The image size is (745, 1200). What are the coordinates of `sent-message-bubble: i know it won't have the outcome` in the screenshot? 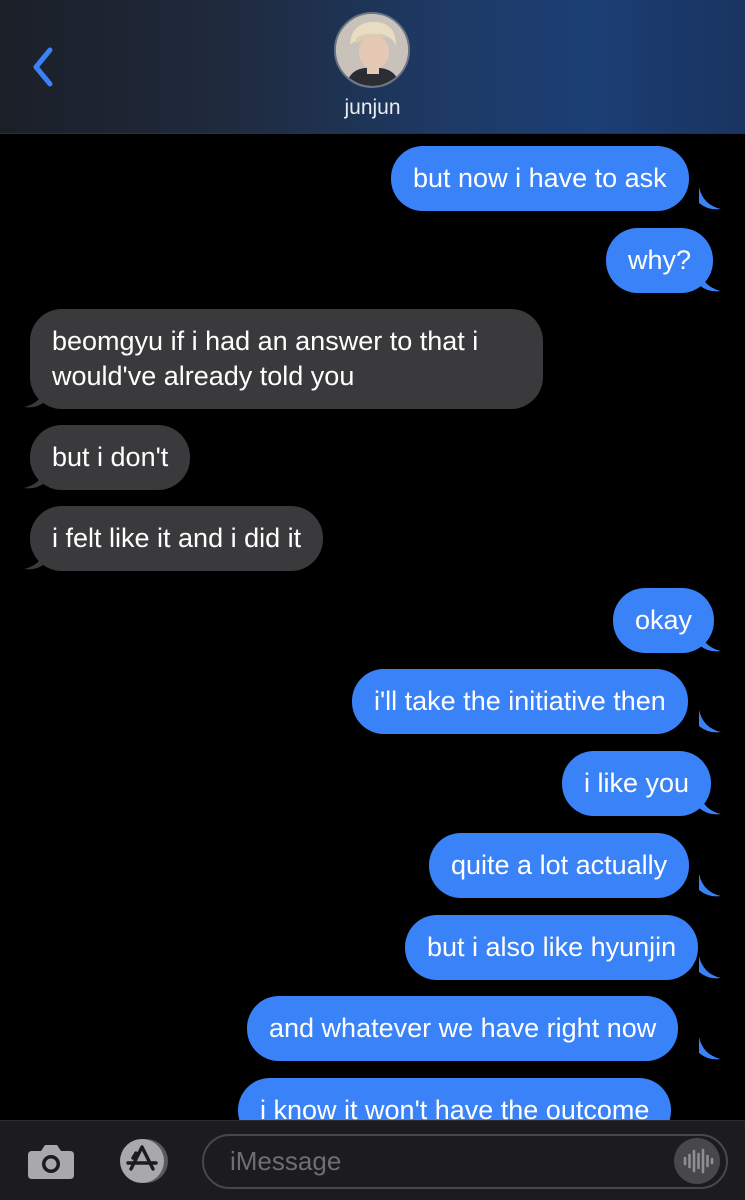 It's located at (455, 1099).